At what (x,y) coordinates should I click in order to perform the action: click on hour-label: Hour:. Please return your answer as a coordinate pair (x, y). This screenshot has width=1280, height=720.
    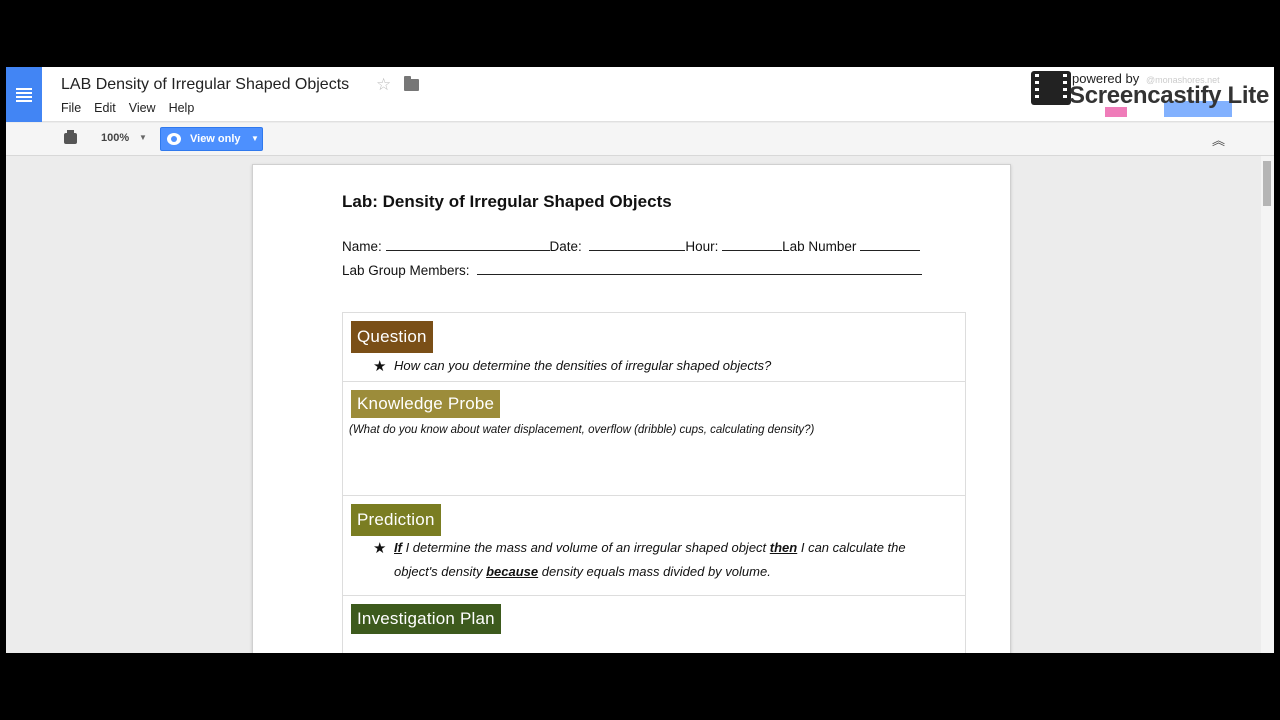
    Looking at the image, I should click on (702, 246).